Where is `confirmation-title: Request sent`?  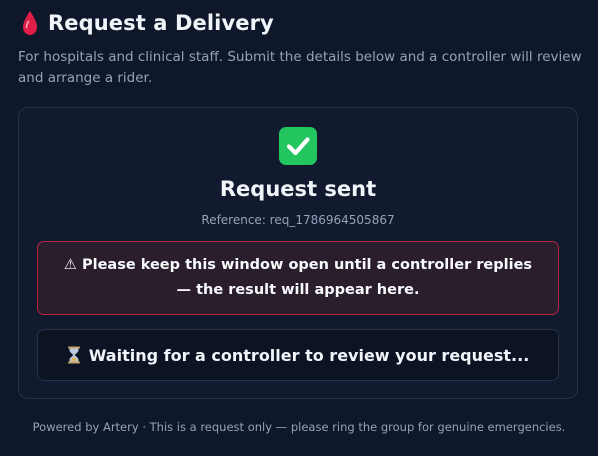
confirmation-title: Request sent is located at coordinates (298, 189).